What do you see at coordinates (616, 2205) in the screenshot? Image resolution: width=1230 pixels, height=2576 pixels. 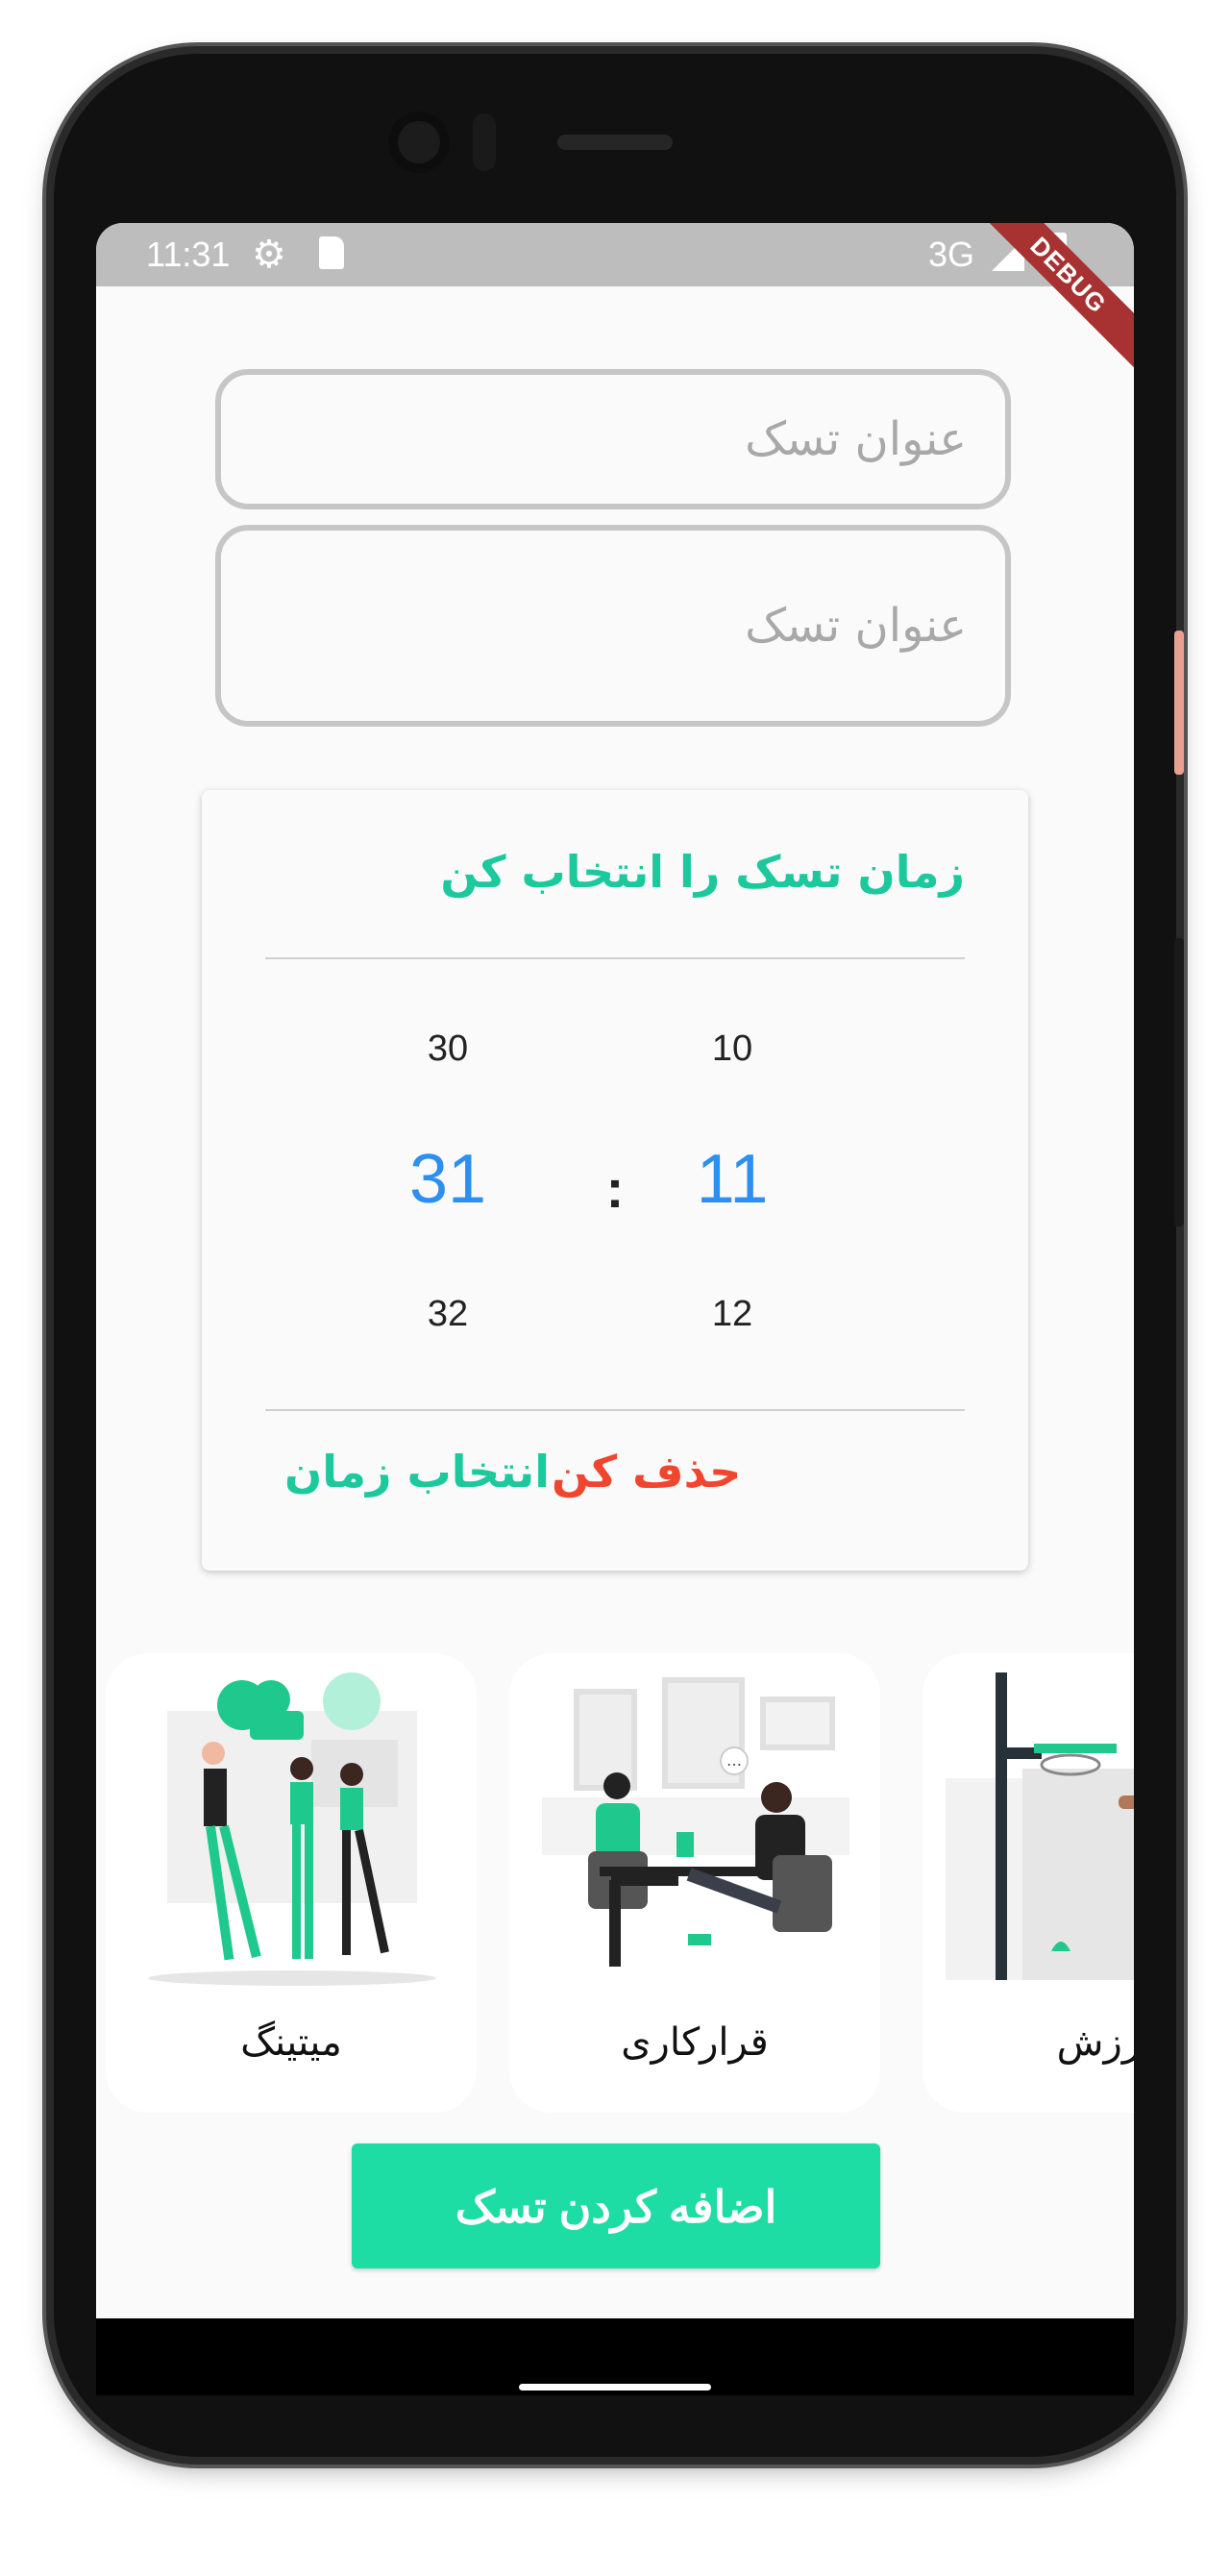 I see `add-task-button: اضافه کردن تسک` at bounding box center [616, 2205].